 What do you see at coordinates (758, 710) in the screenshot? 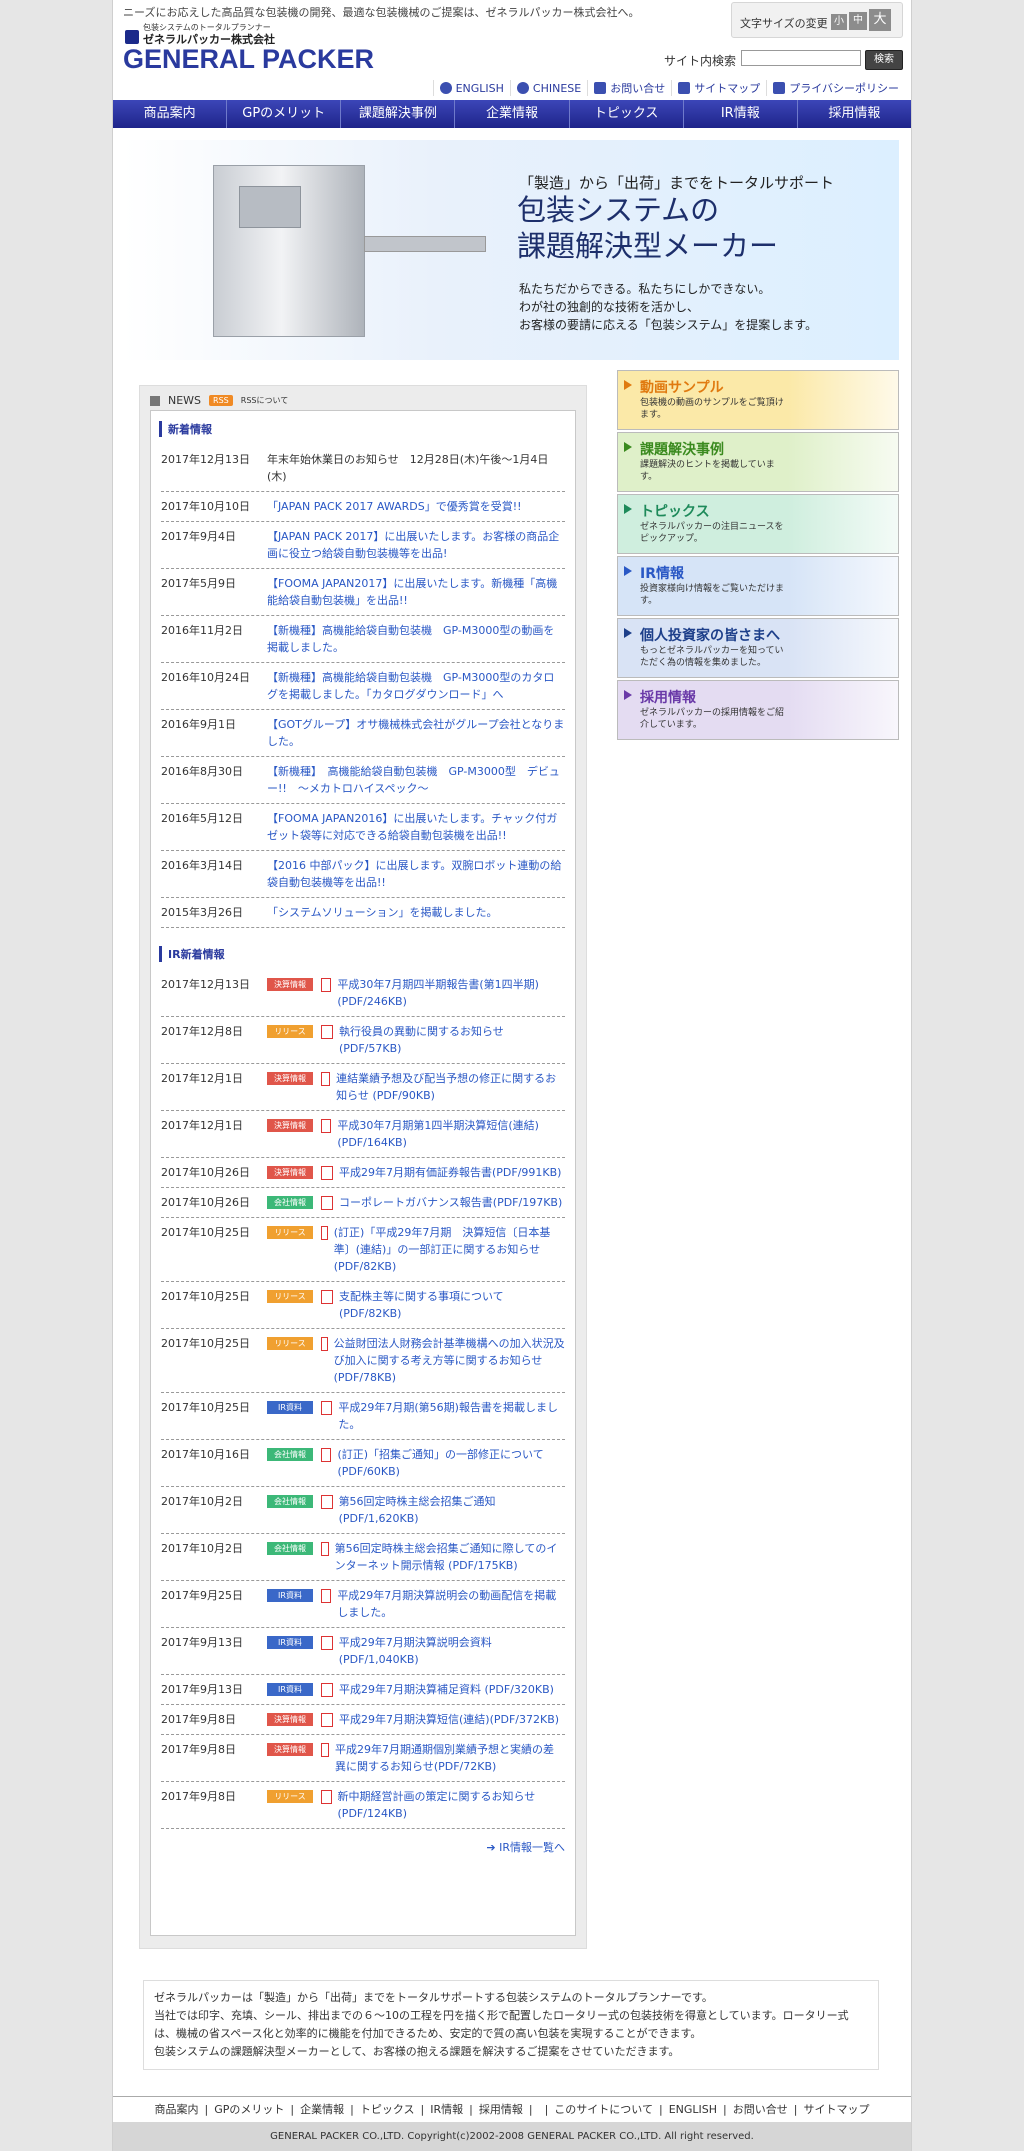
I see `side-banner: 採用情報 ゼネラルパッカーの採用情報をご紹介しています。` at bounding box center [758, 710].